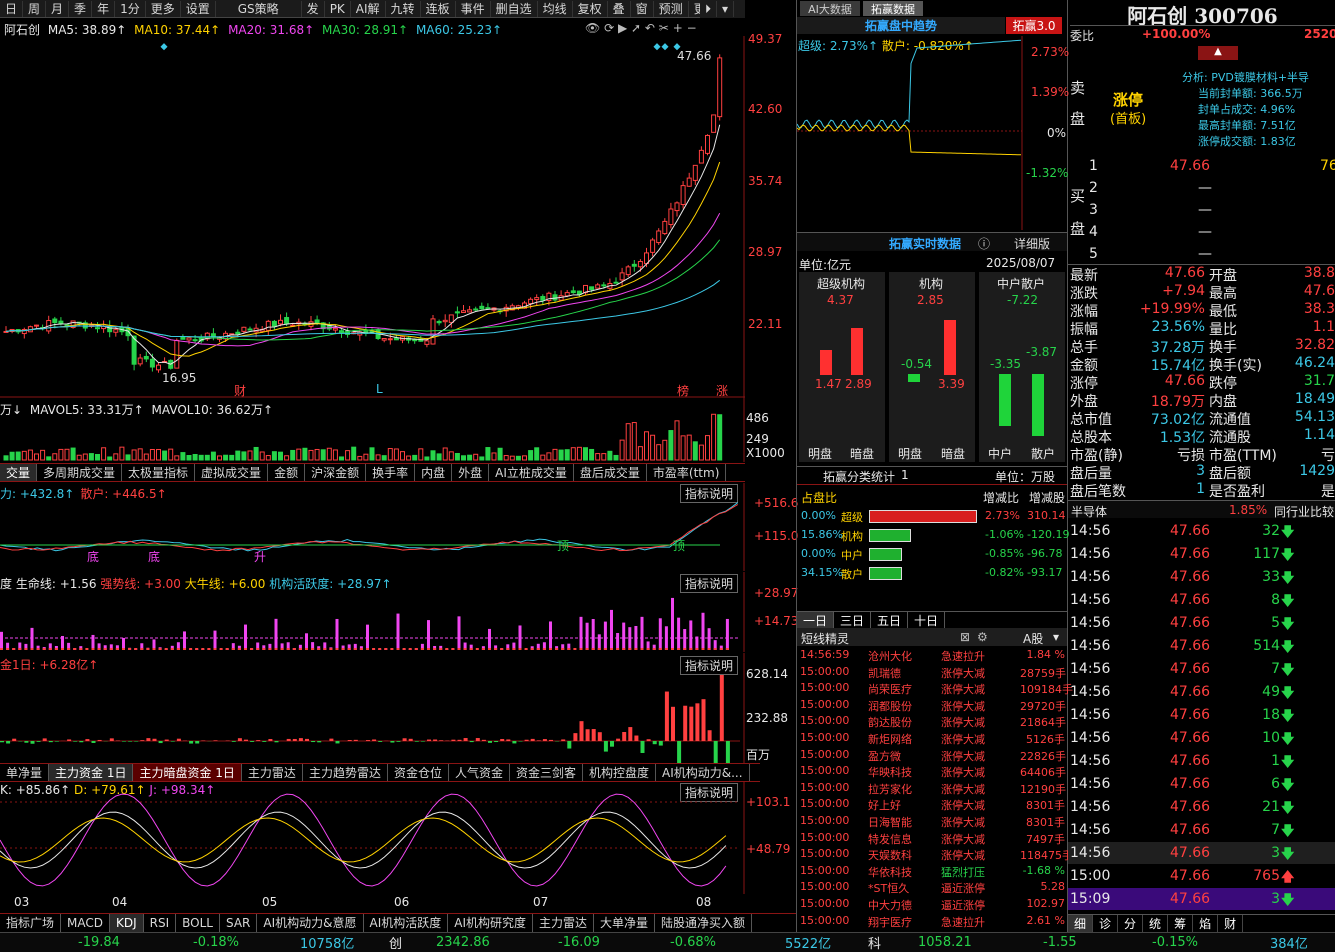 The image size is (1335, 952). Describe the element at coordinates (1156, 923) in the screenshot. I see `right-tab: 统` at that location.